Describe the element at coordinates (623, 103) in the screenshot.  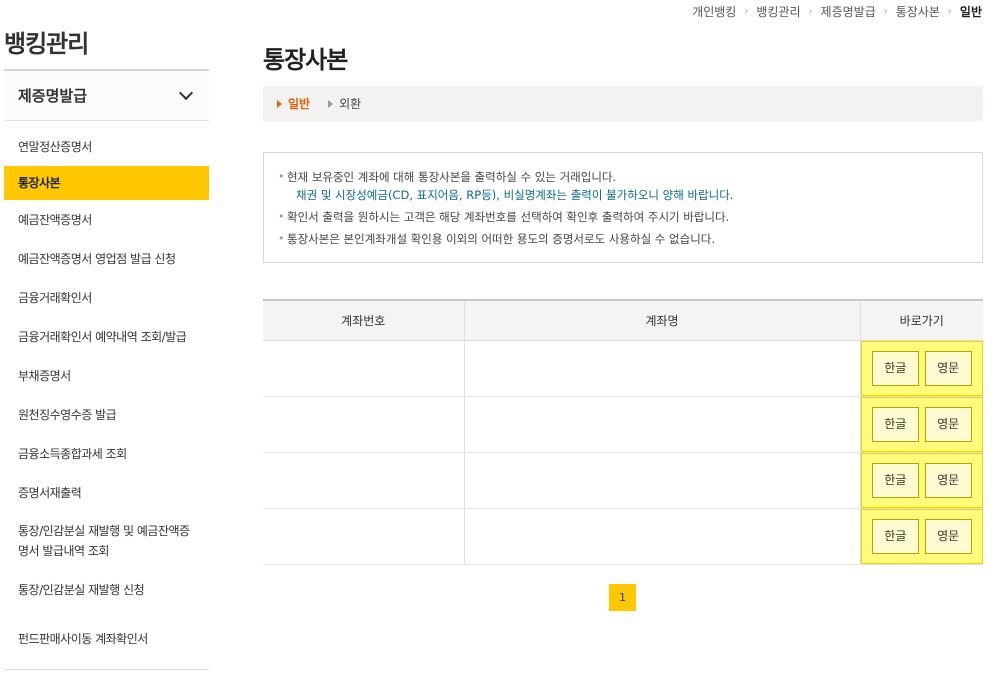
I see `subtab-bar: 일반 외환` at that location.